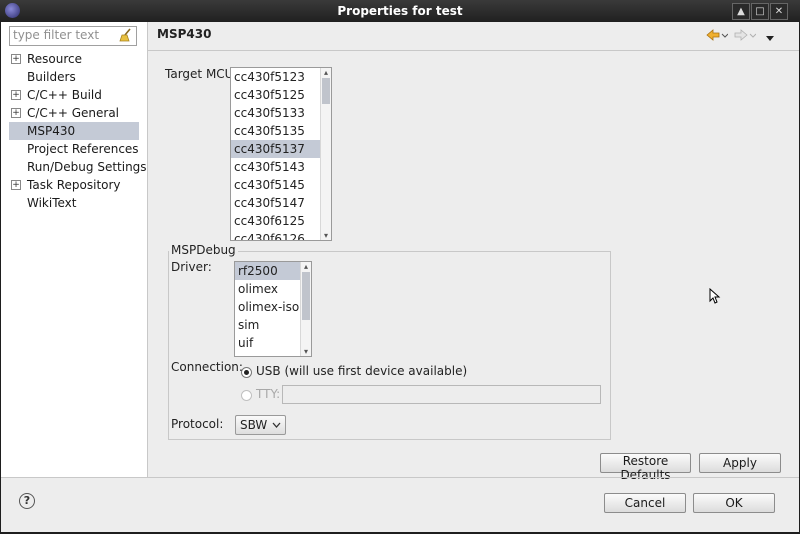 The height and width of the screenshot is (534, 800). Describe the element at coordinates (281, 77) in the screenshot. I see `mcu-list-item: cc430f5123` at that location.